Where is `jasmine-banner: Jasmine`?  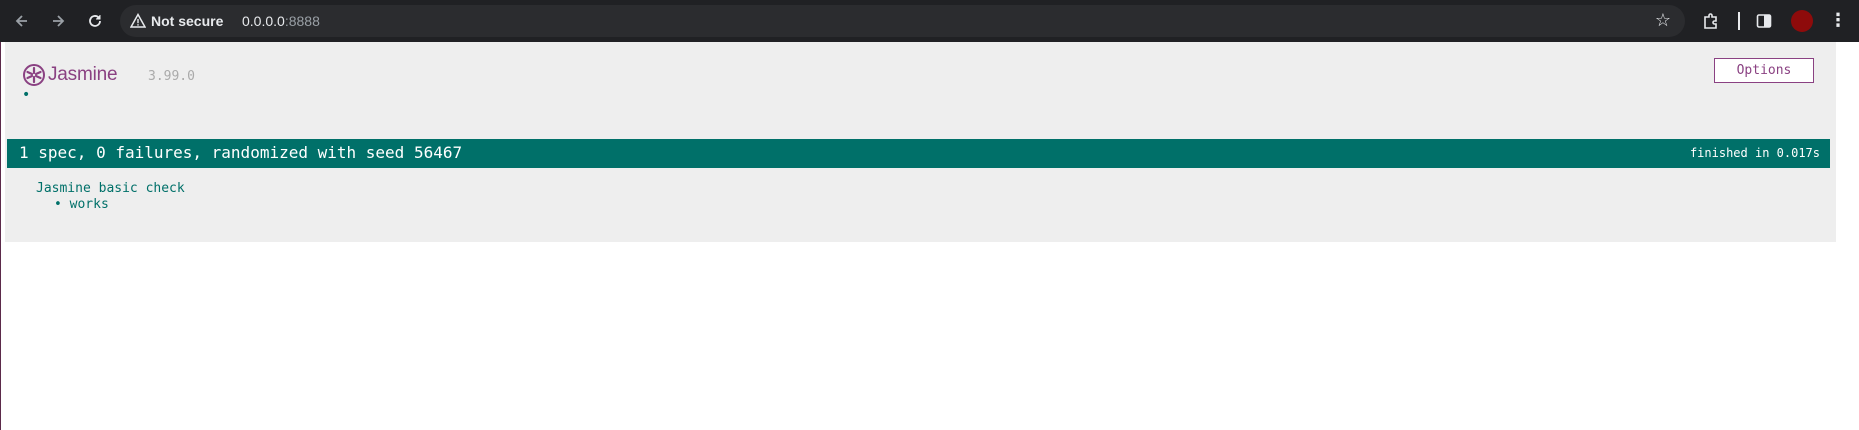
jasmine-banner: Jasmine is located at coordinates (70, 75).